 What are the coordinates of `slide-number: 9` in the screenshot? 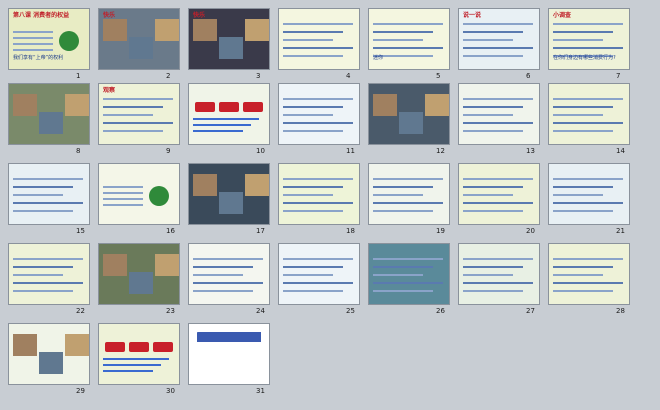 It's located at (168, 151).